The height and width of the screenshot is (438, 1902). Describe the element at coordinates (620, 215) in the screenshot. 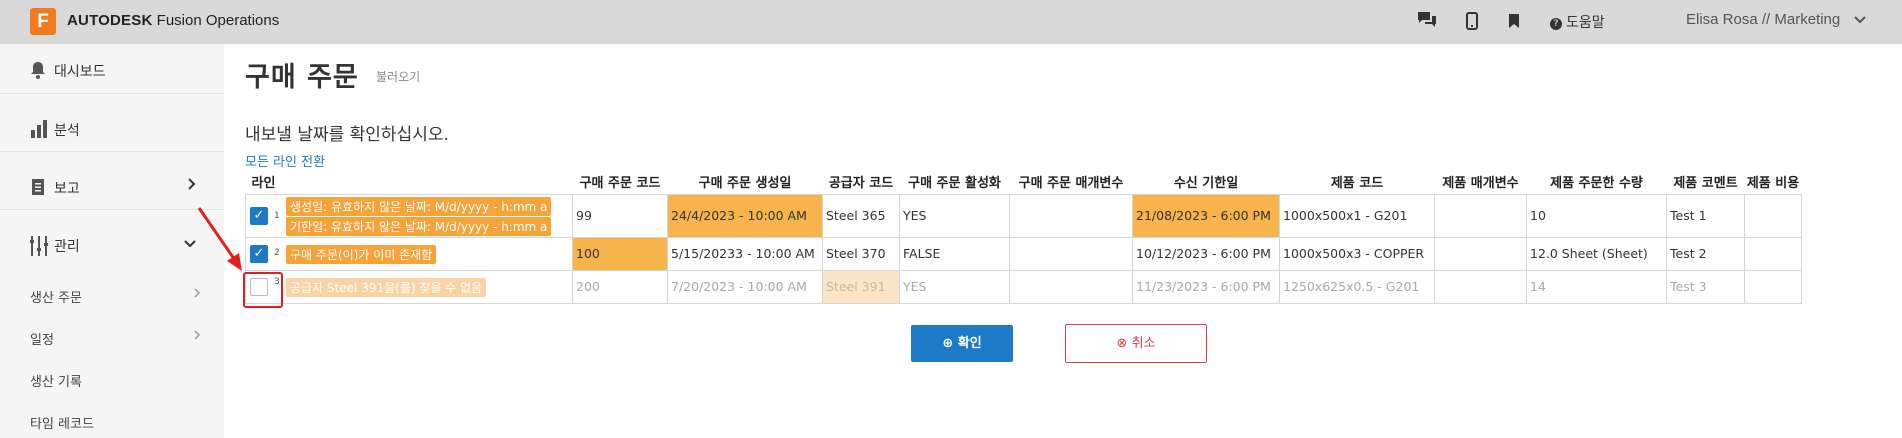

I see `table-cell: 99` at that location.